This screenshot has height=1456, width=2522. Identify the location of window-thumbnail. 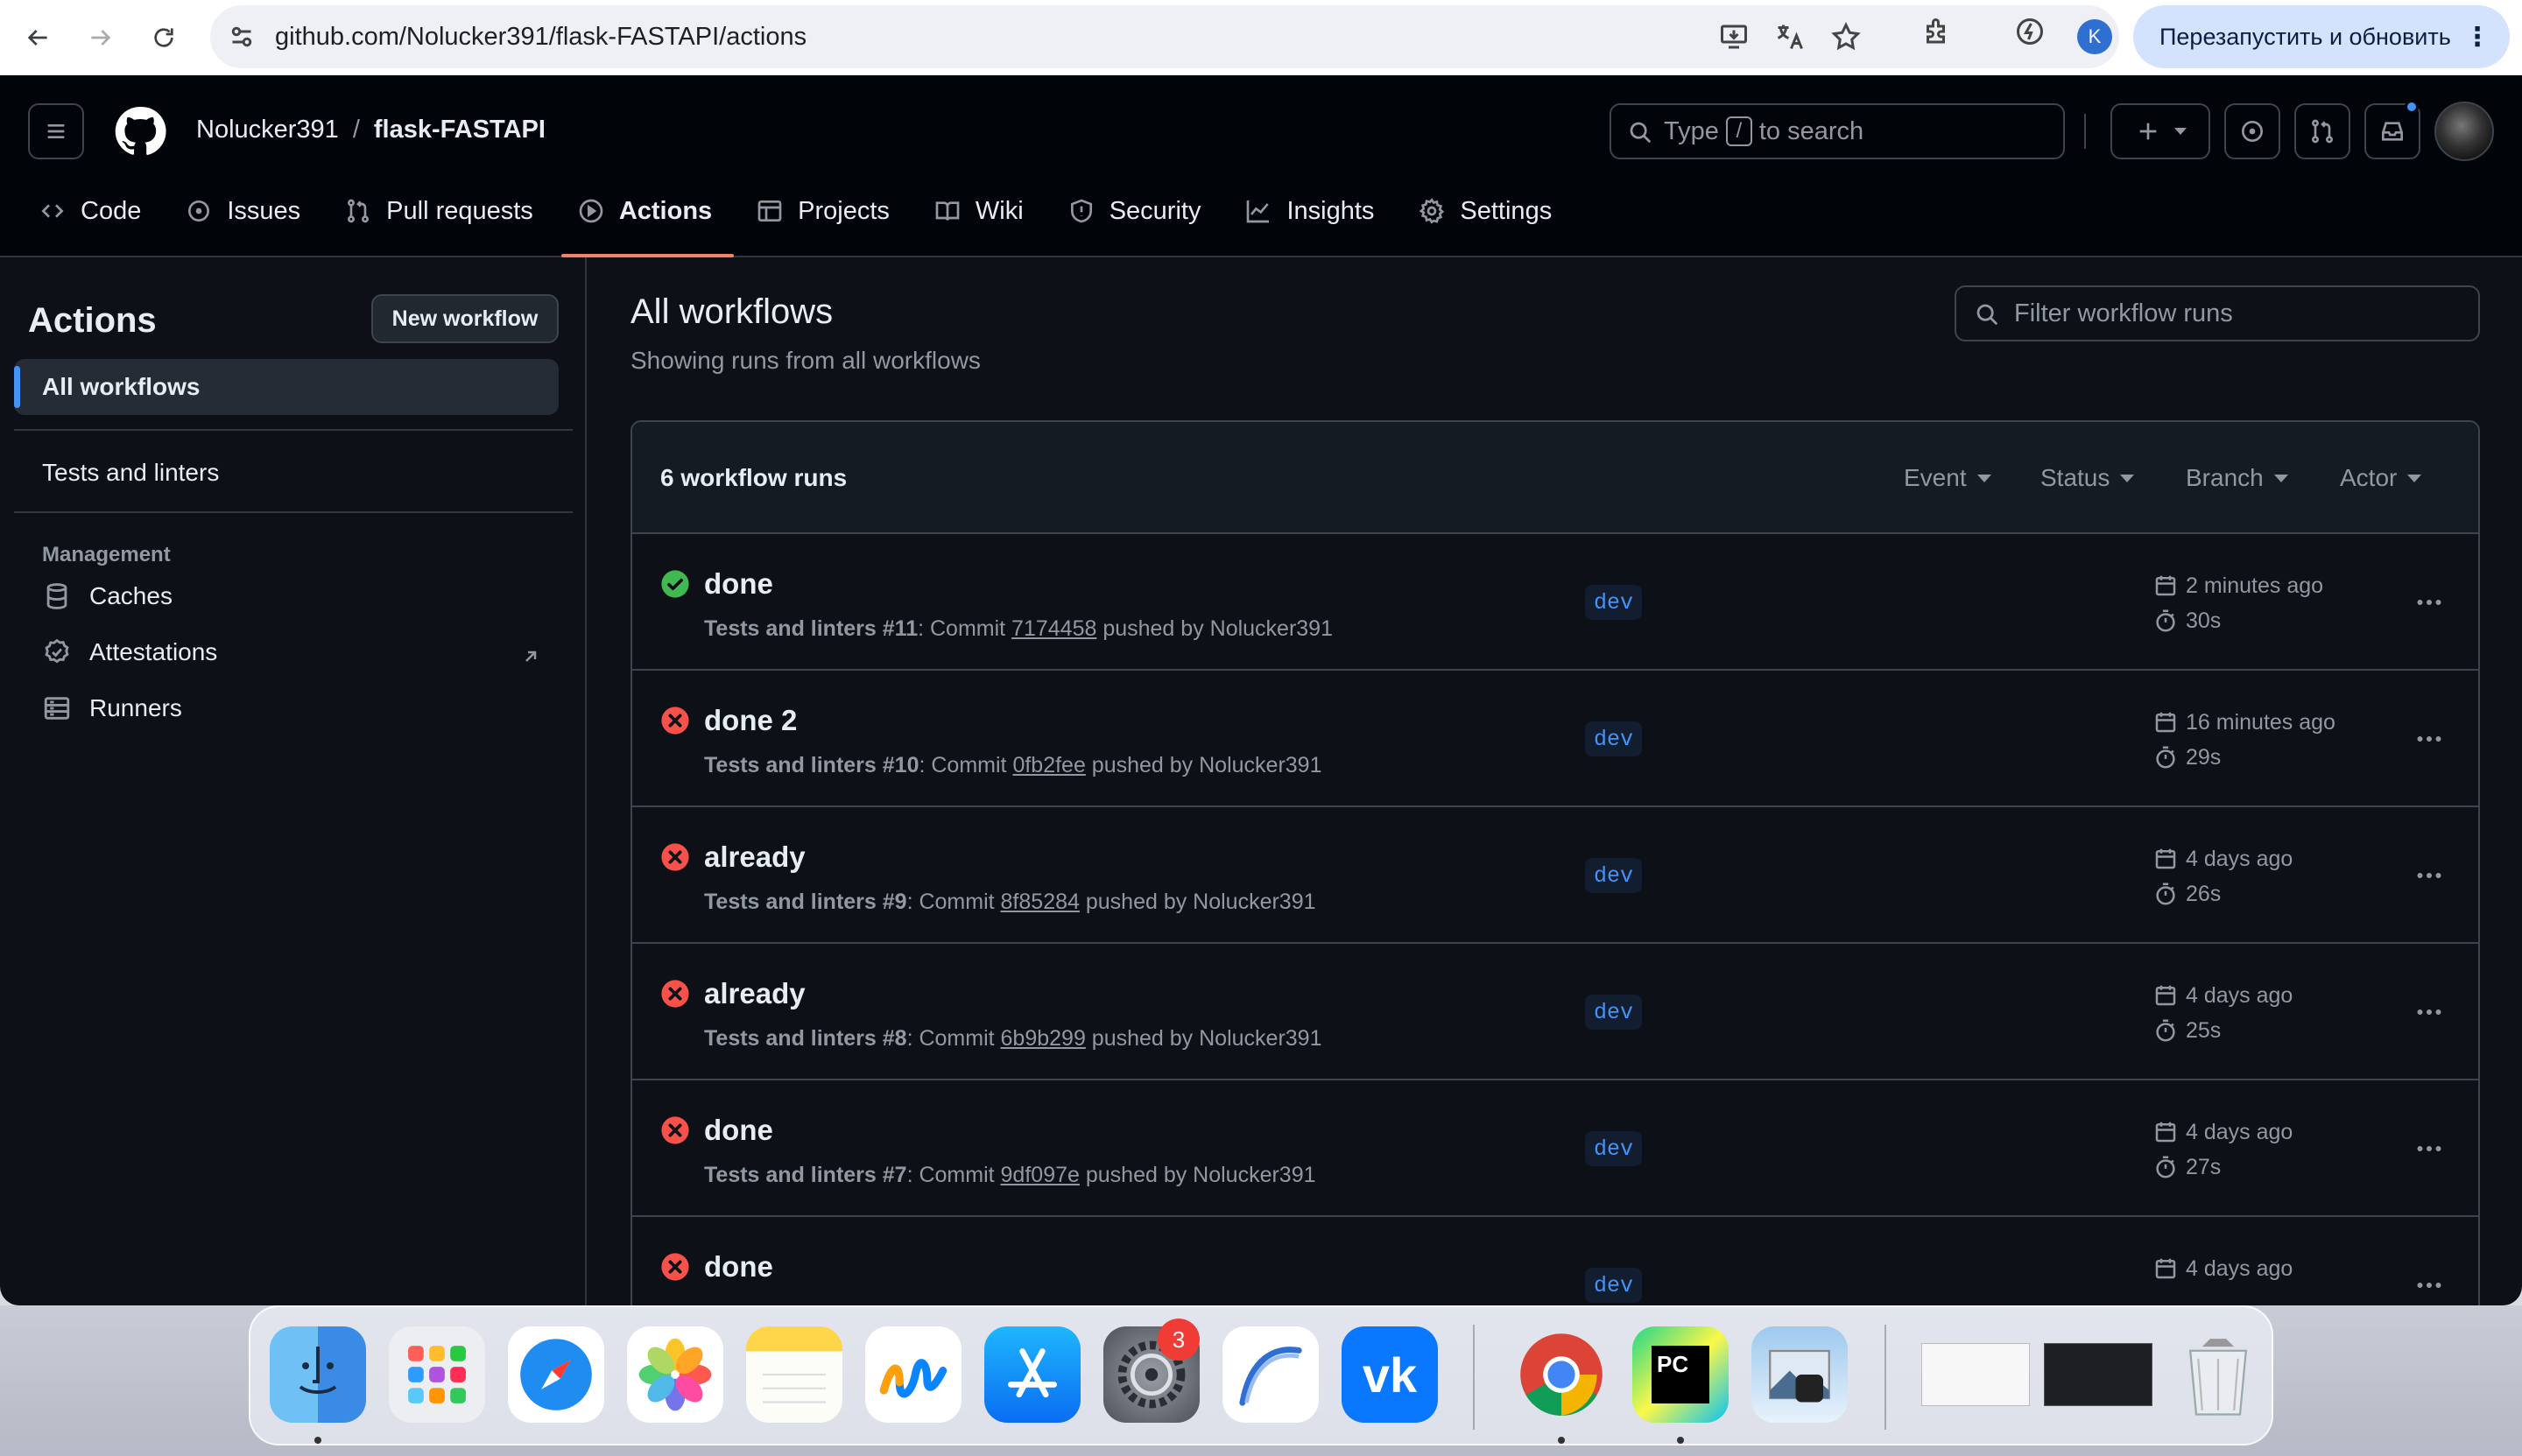
(1975, 1374).